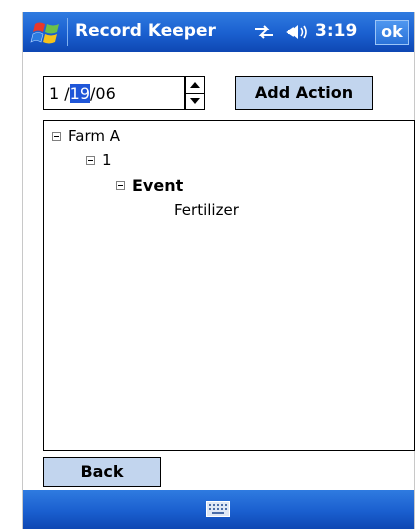 Image resolution: width=416 pixels, height=529 pixels. I want to click on back-button: Back, so click(102, 472).